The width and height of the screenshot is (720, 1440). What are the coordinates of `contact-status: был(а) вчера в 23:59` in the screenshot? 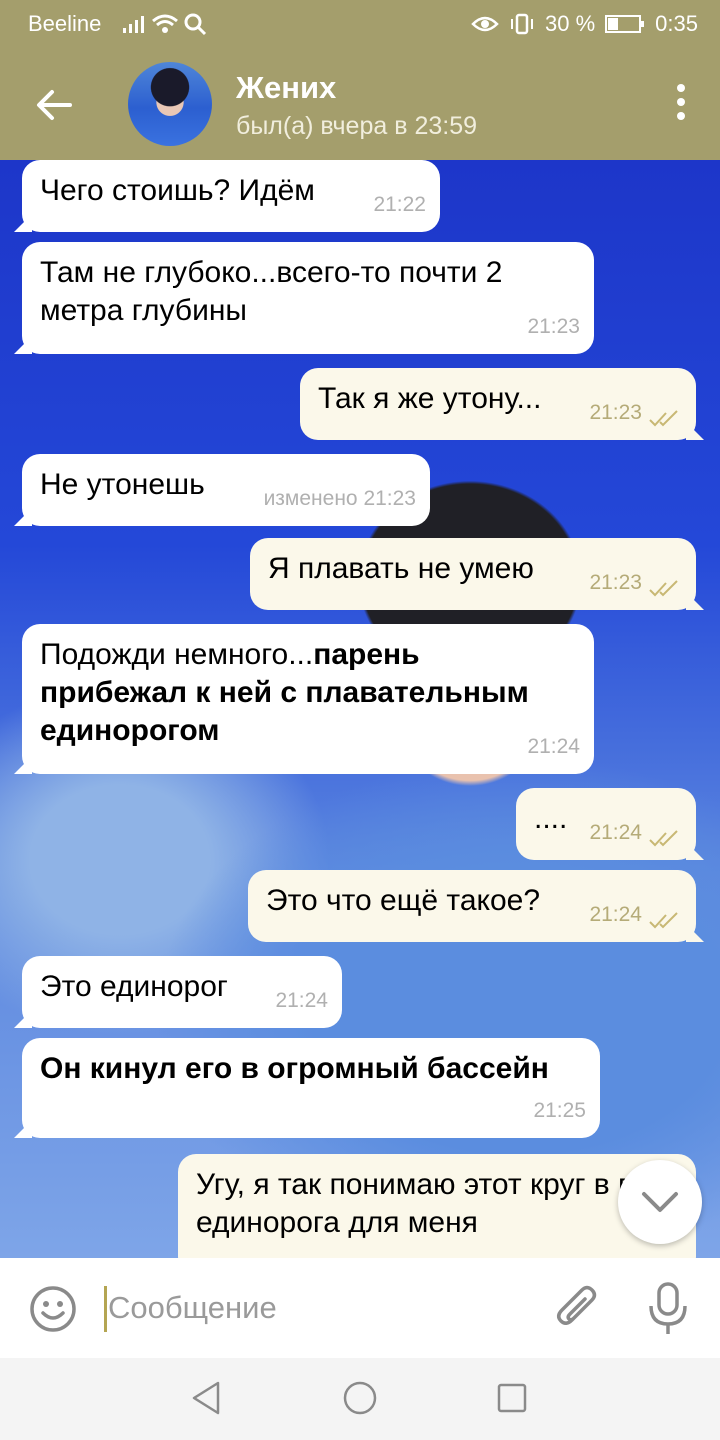 It's located at (357, 126).